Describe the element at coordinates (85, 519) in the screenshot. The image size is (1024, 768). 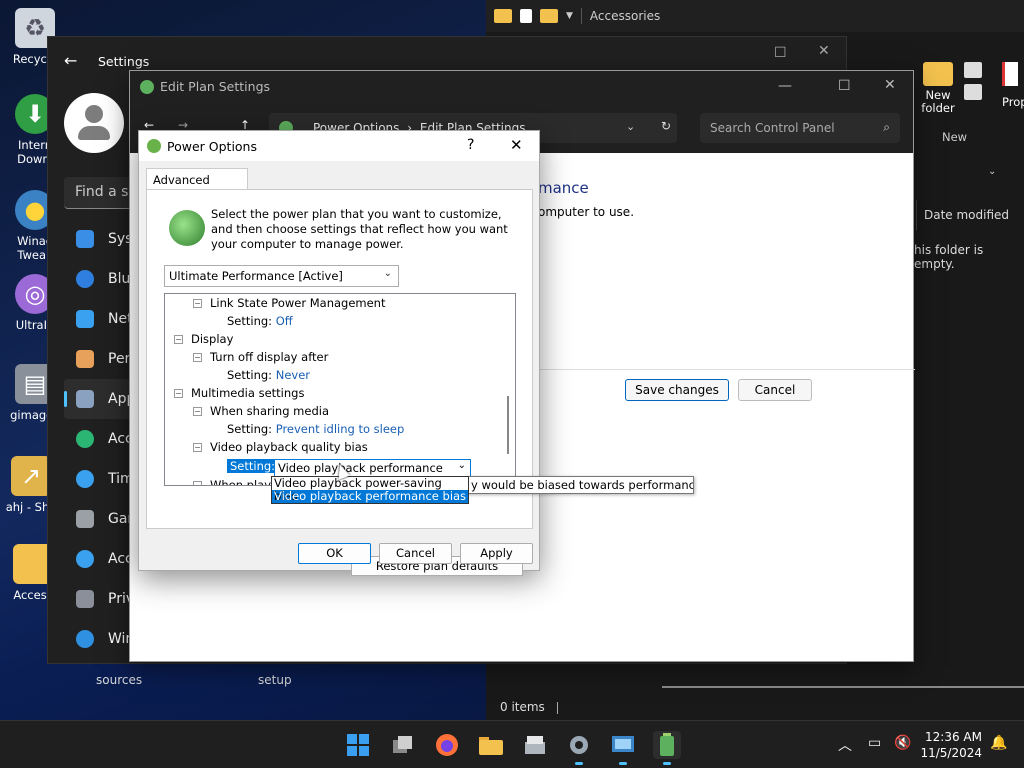
I see `gaming-icon` at that location.